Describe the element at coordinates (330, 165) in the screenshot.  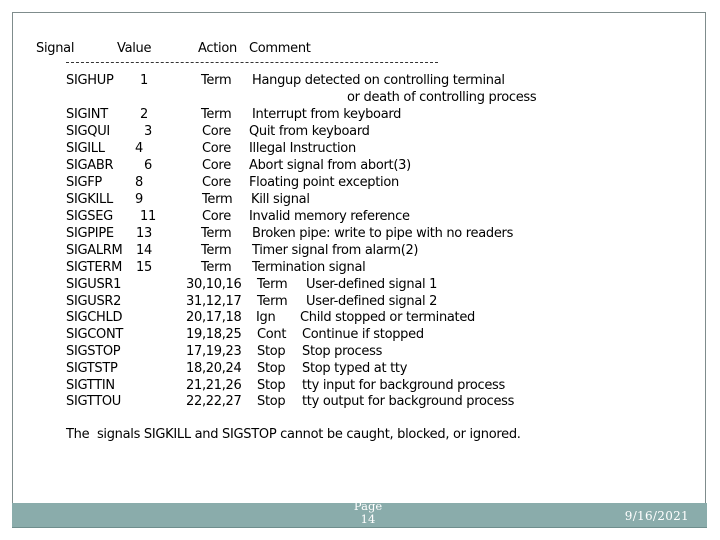
I see `signal-comment: Abort signal from abort(3)` at that location.